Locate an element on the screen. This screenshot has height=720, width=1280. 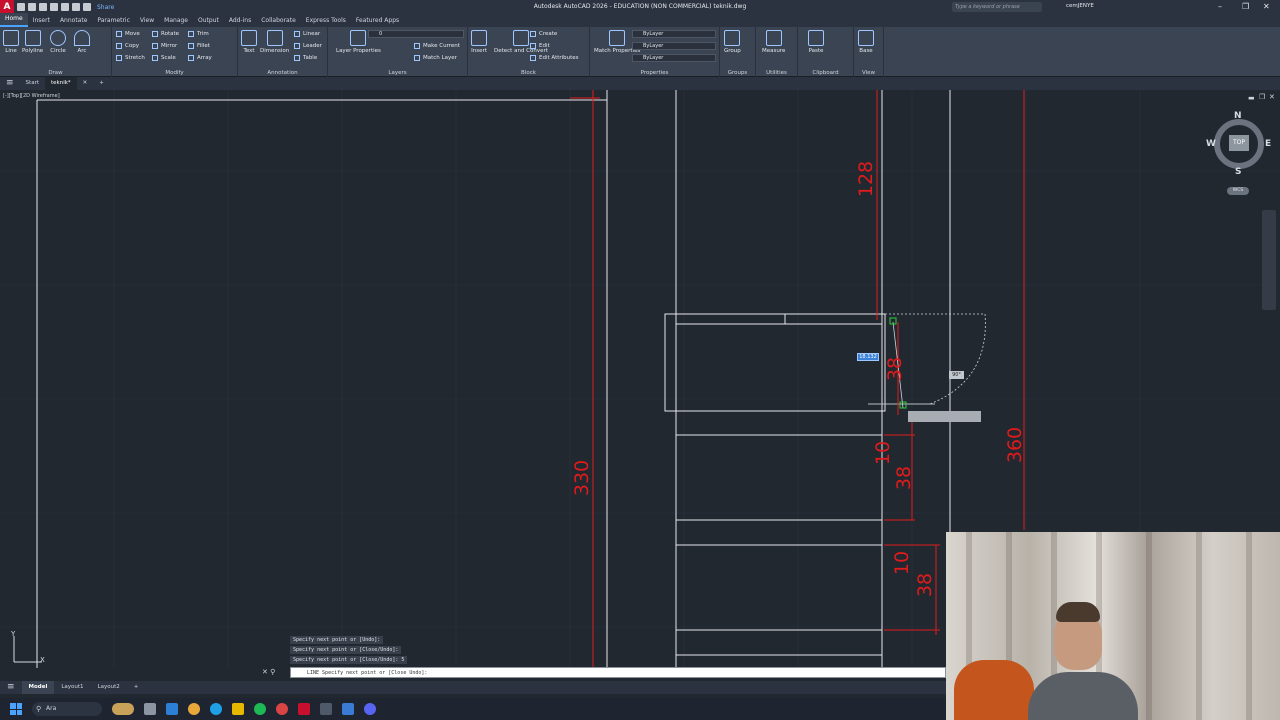
explorer-icon is located at coordinates (172, 709).